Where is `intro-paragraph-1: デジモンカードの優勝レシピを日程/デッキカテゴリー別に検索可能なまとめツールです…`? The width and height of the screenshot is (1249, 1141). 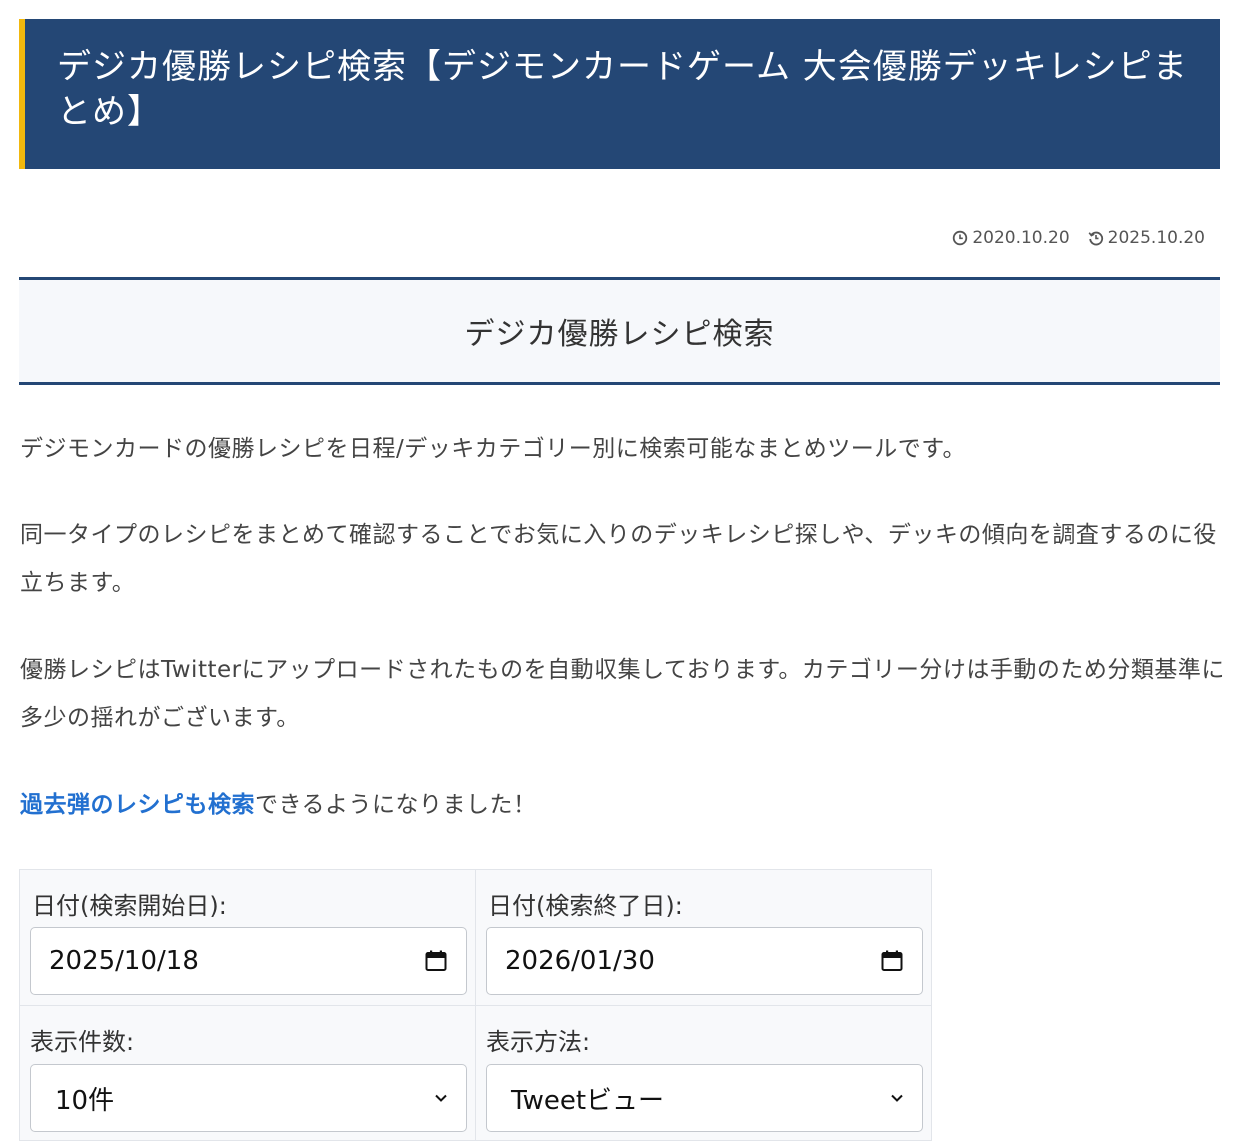
intro-paragraph-1: デジモンカードの優勝レシピを日程/デッキカテゴリー別に検索可能なまとめツールです… is located at coordinates (493, 449).